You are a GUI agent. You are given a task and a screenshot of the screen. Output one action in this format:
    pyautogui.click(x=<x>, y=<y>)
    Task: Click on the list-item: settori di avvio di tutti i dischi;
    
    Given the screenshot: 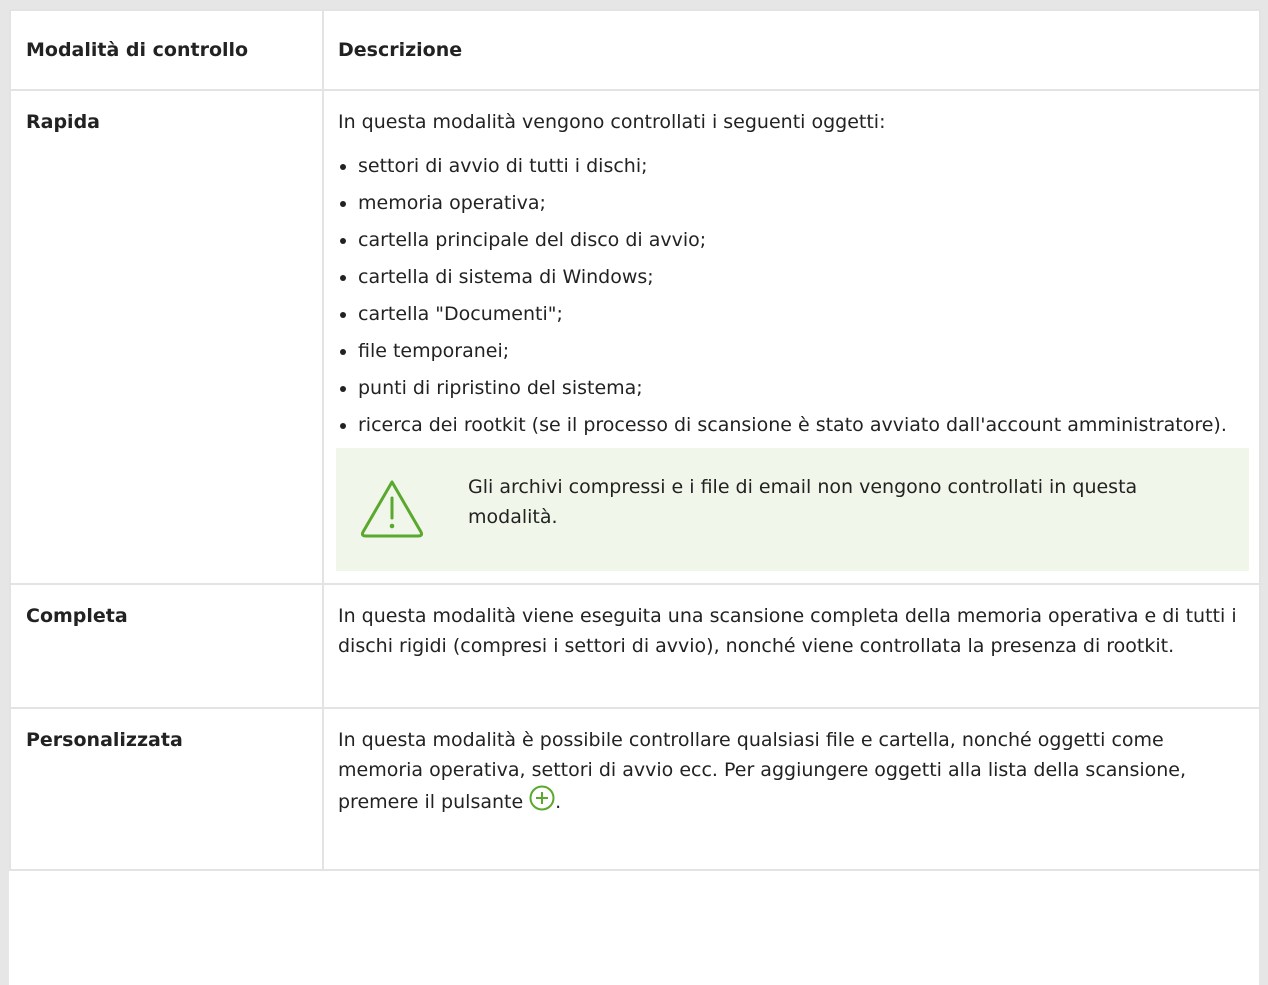 What is the action you would take?
    pyautogui.click(x=792, y=166)
    